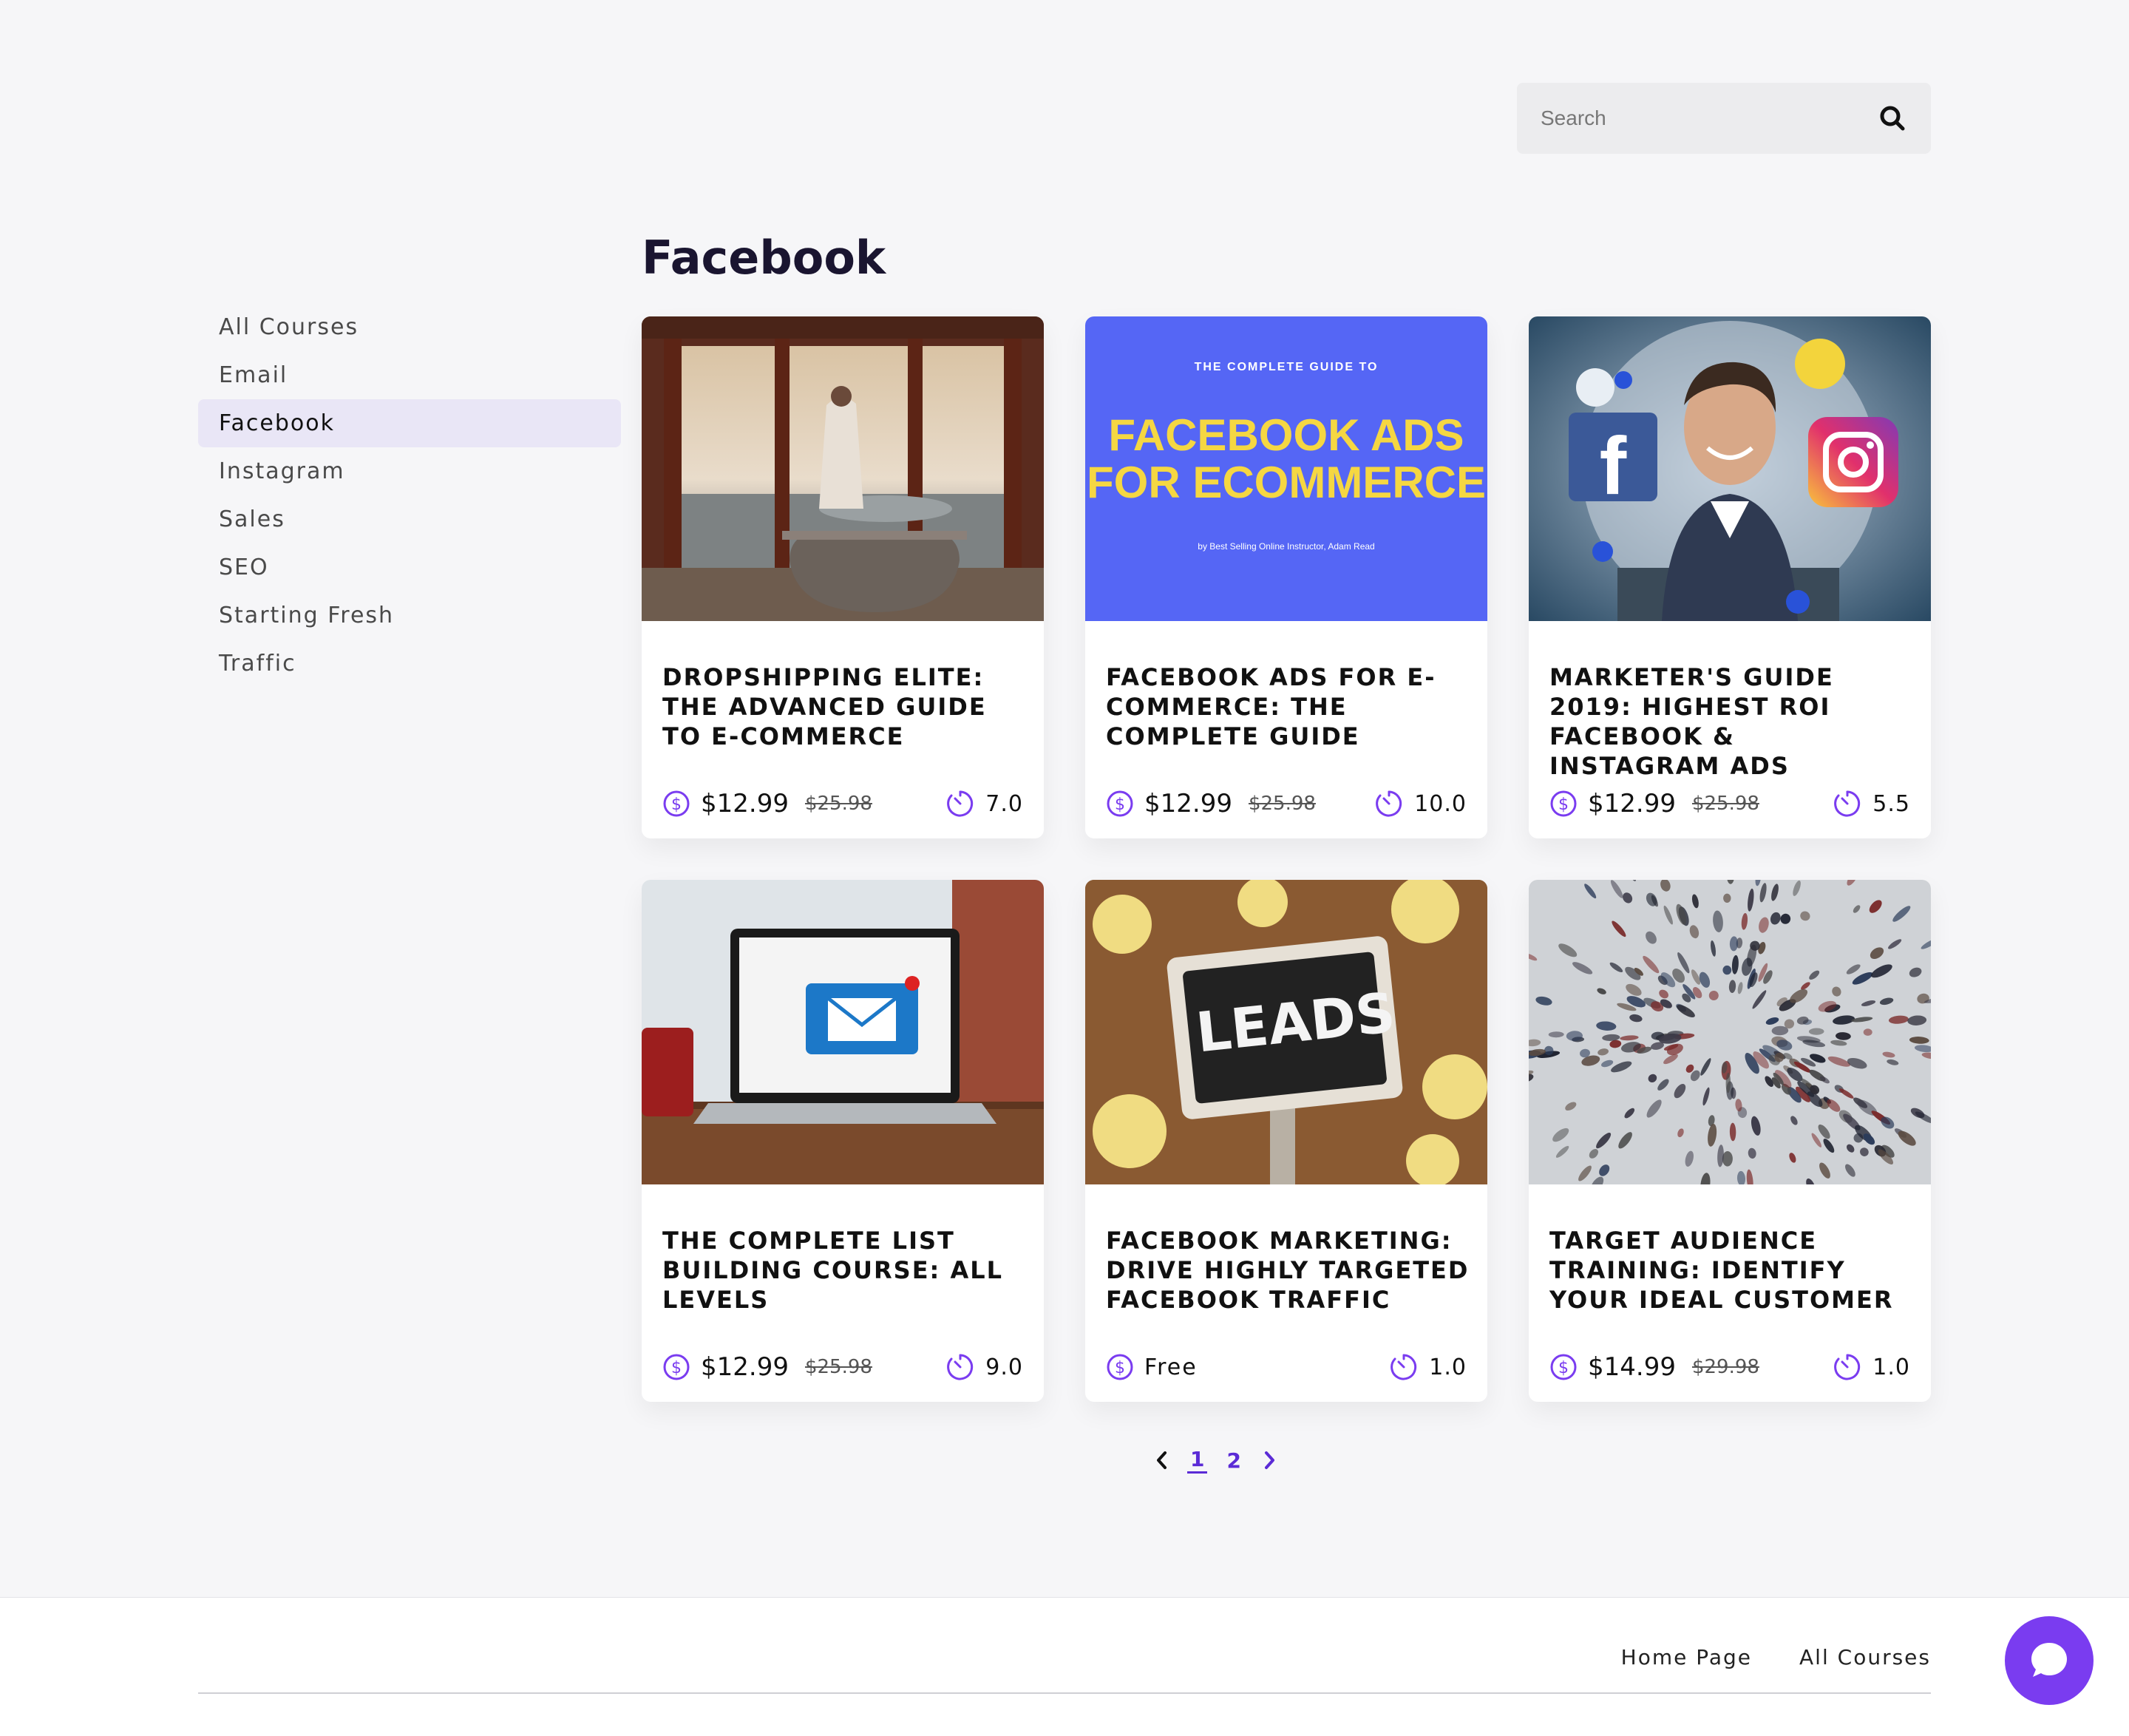 Image resolution: width=2129 pixels, height=1736 pixels. I want to click on course-meta: $ $14.99 $29.98 1.0, so click(1729, 1367).